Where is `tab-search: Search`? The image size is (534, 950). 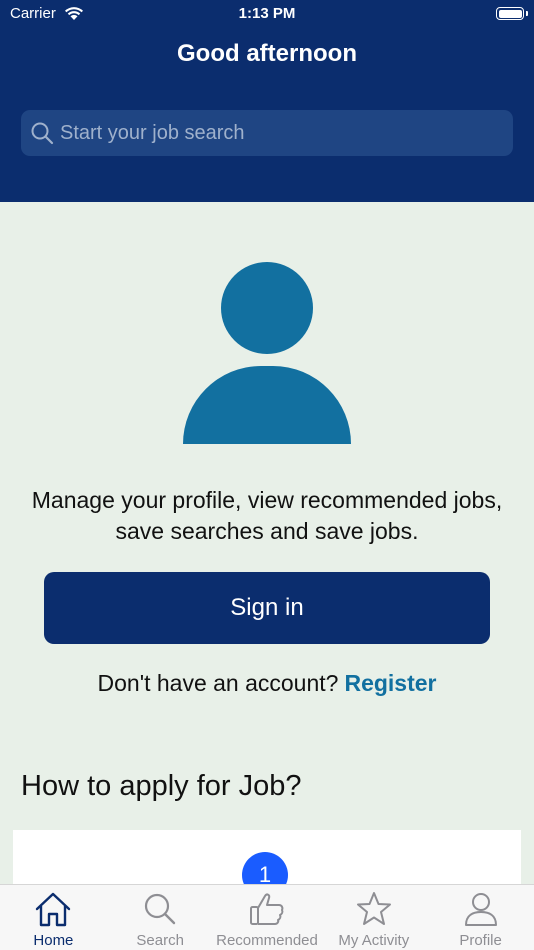
tab-search: Search is located at coordinates (160, 917).